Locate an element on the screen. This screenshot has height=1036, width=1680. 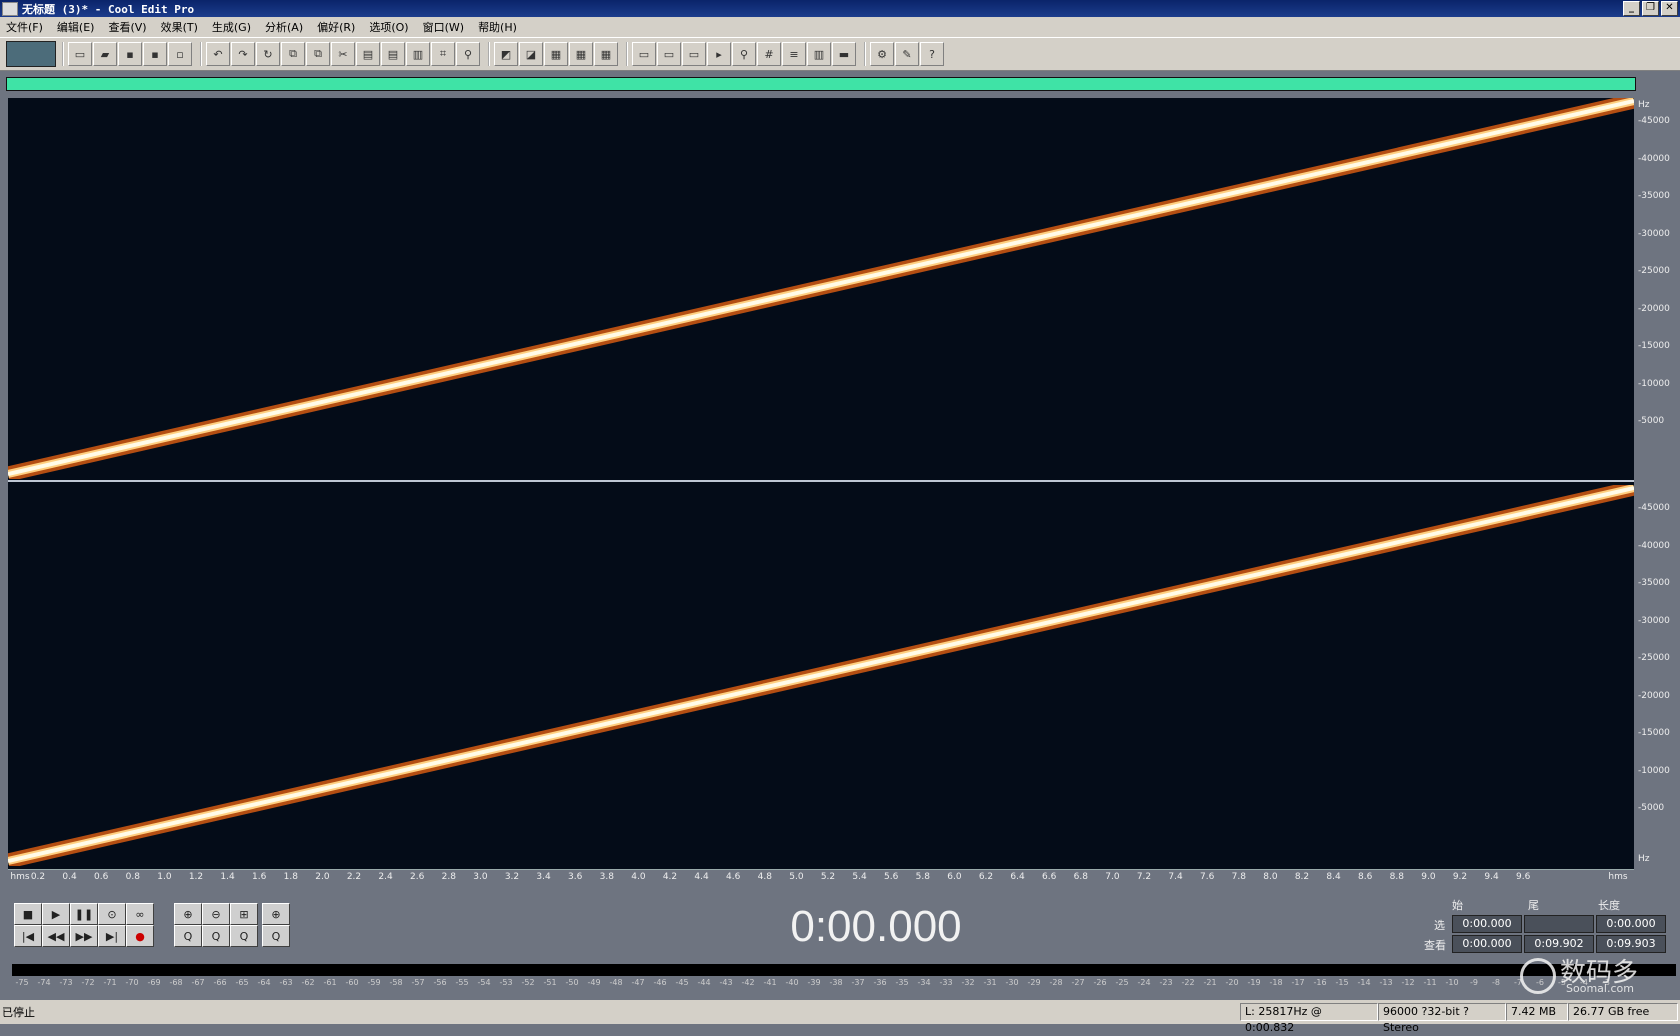
menu-window: 窗口(W) is located at coordinates (444, 27).